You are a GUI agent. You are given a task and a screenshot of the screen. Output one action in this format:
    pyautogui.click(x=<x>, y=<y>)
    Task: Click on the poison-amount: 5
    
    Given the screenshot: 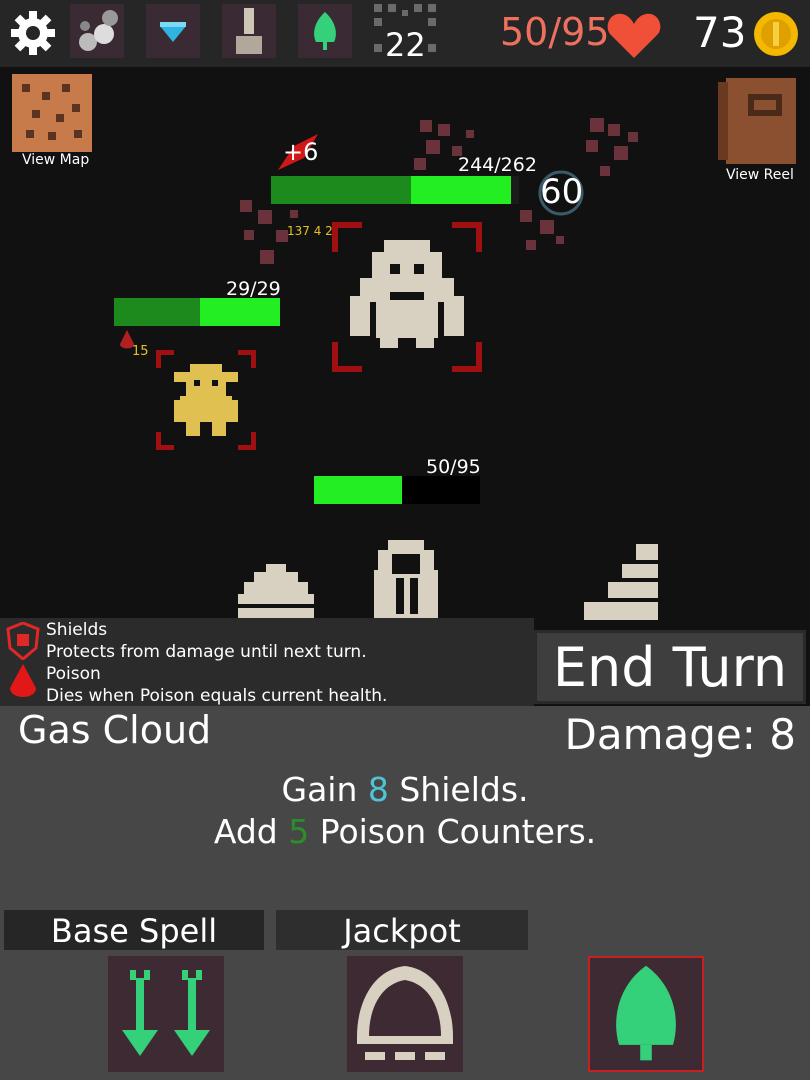 What is the action you would take?
    pyautogui.click(x=299, y=831)
    